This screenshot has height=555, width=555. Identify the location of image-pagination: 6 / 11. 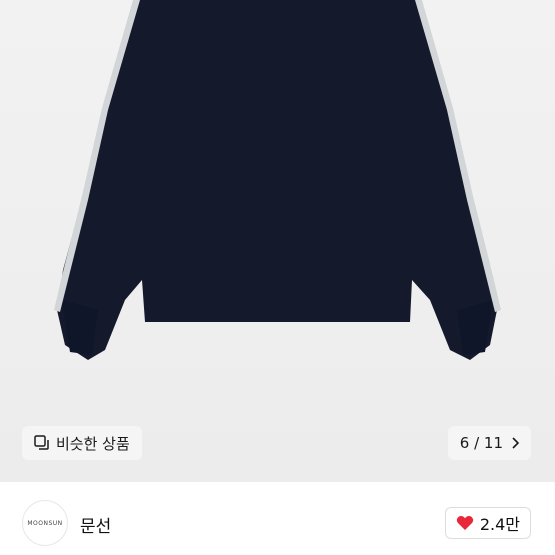
(489, 443).